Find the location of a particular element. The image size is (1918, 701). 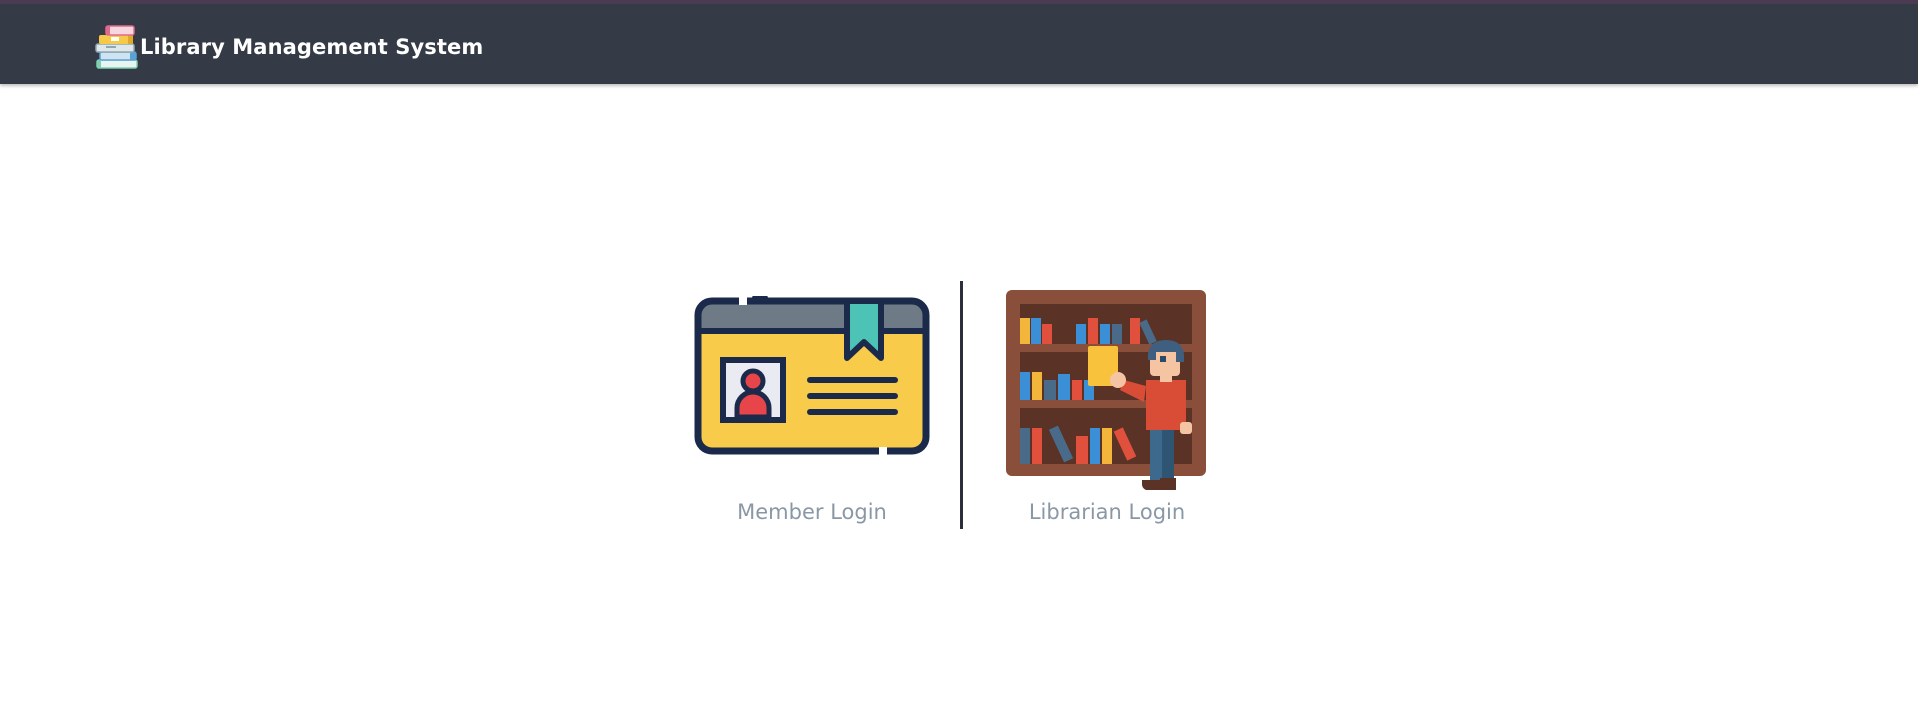

librarian-login-option: Librarian Login is located at coordinates (1107, 410).